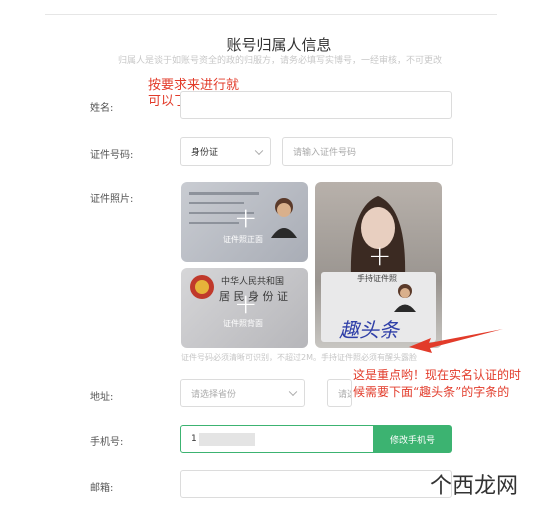 The image size is (558, 511). Describe the element at coordinates (367, 151) in the screenshot. I see `id-number-input: 请输入证件号码` at that location.